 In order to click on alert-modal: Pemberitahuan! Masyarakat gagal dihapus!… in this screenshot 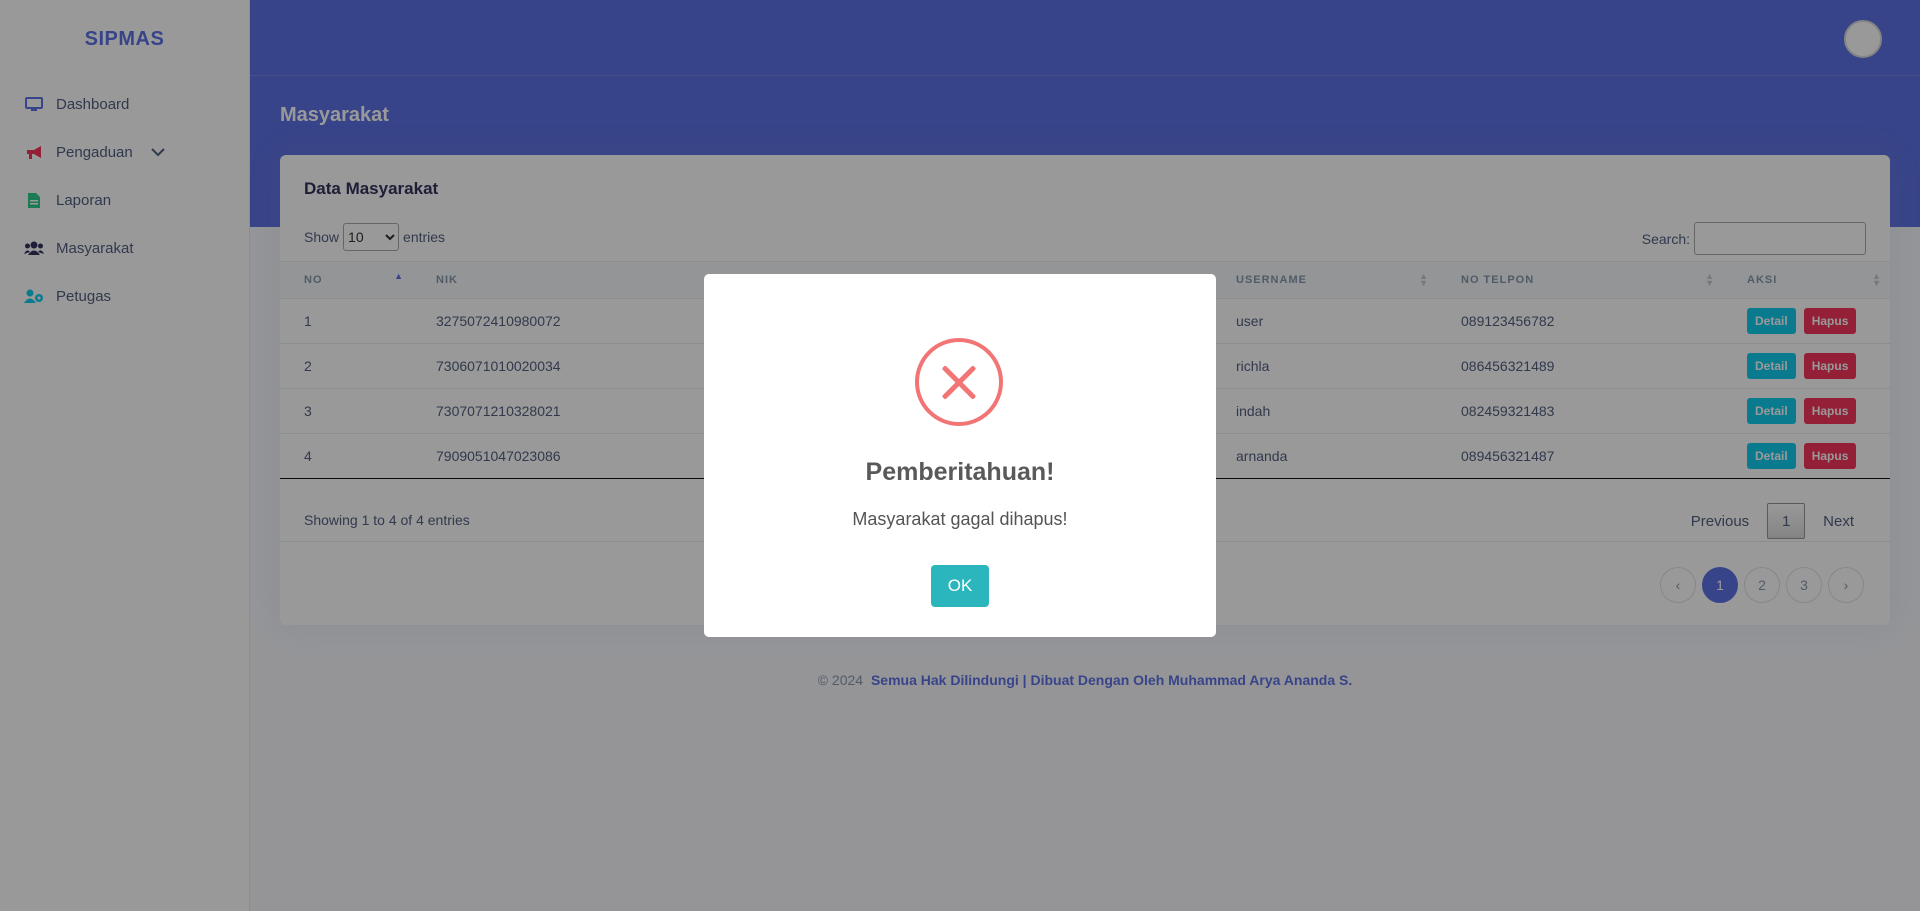, I will do `click(960, 455)`.